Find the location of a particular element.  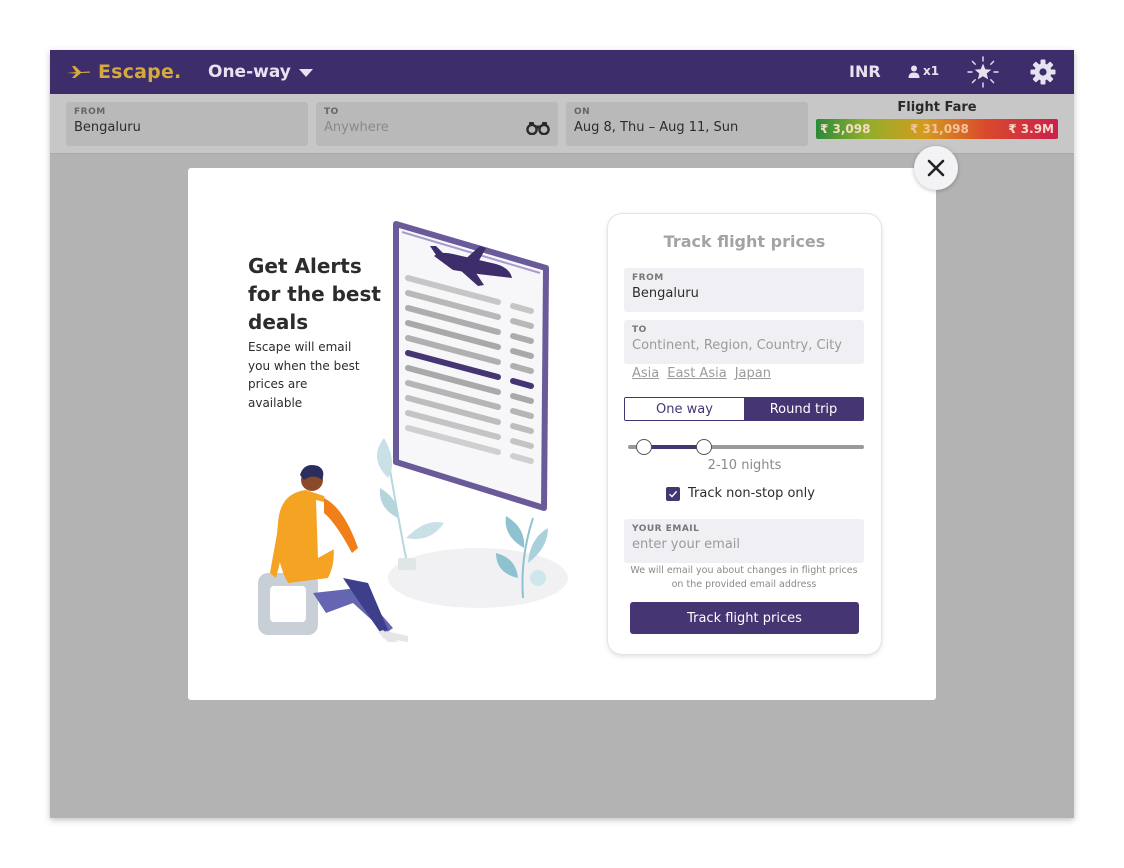

trip-type-dropdown: One-way is located at coordinates (260, 72).